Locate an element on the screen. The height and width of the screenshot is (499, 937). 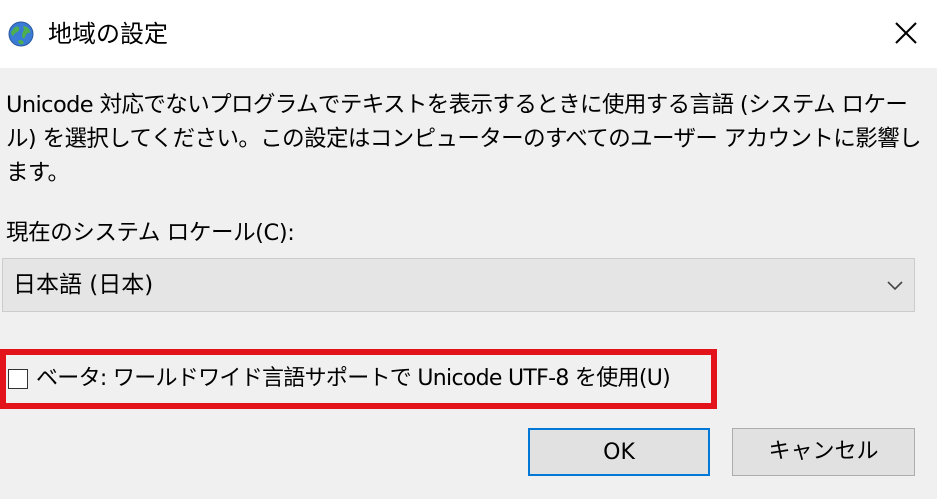
window-title: 地域の設定 is located at coordinates (108, 34).